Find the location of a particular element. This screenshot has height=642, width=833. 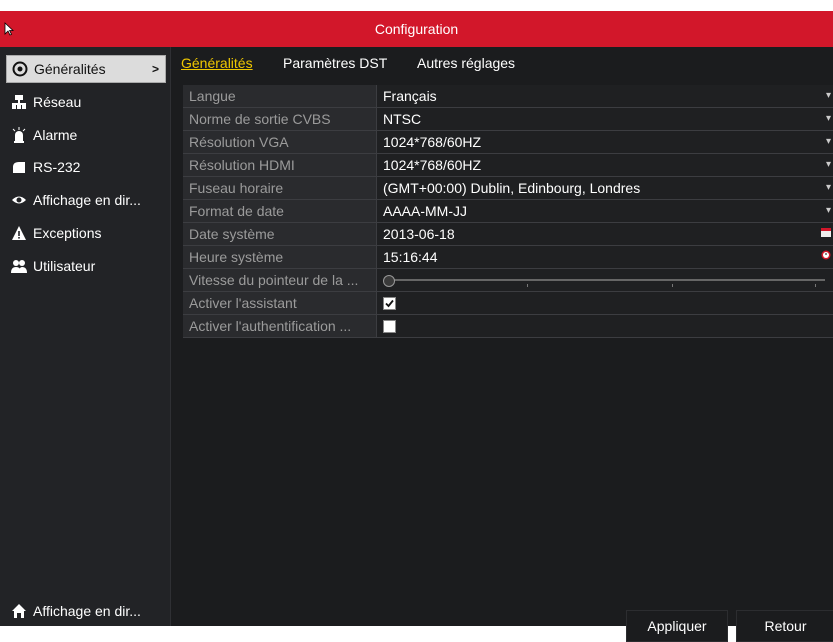

setting-row-cvbs: Norme de sortie CVBS NTSC ▾ is located at coordinates (508, 119).